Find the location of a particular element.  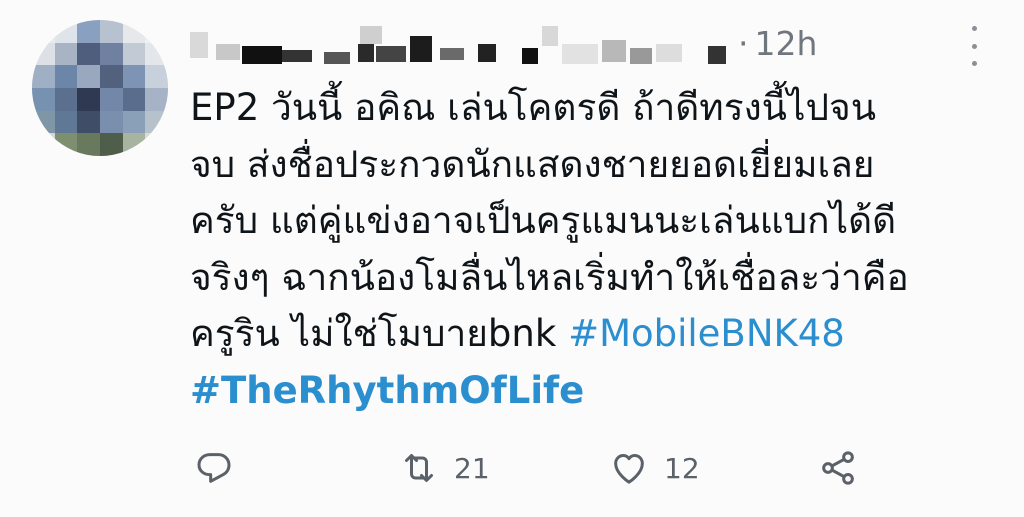

like-count: 12 is located at coordinates (682, 468).